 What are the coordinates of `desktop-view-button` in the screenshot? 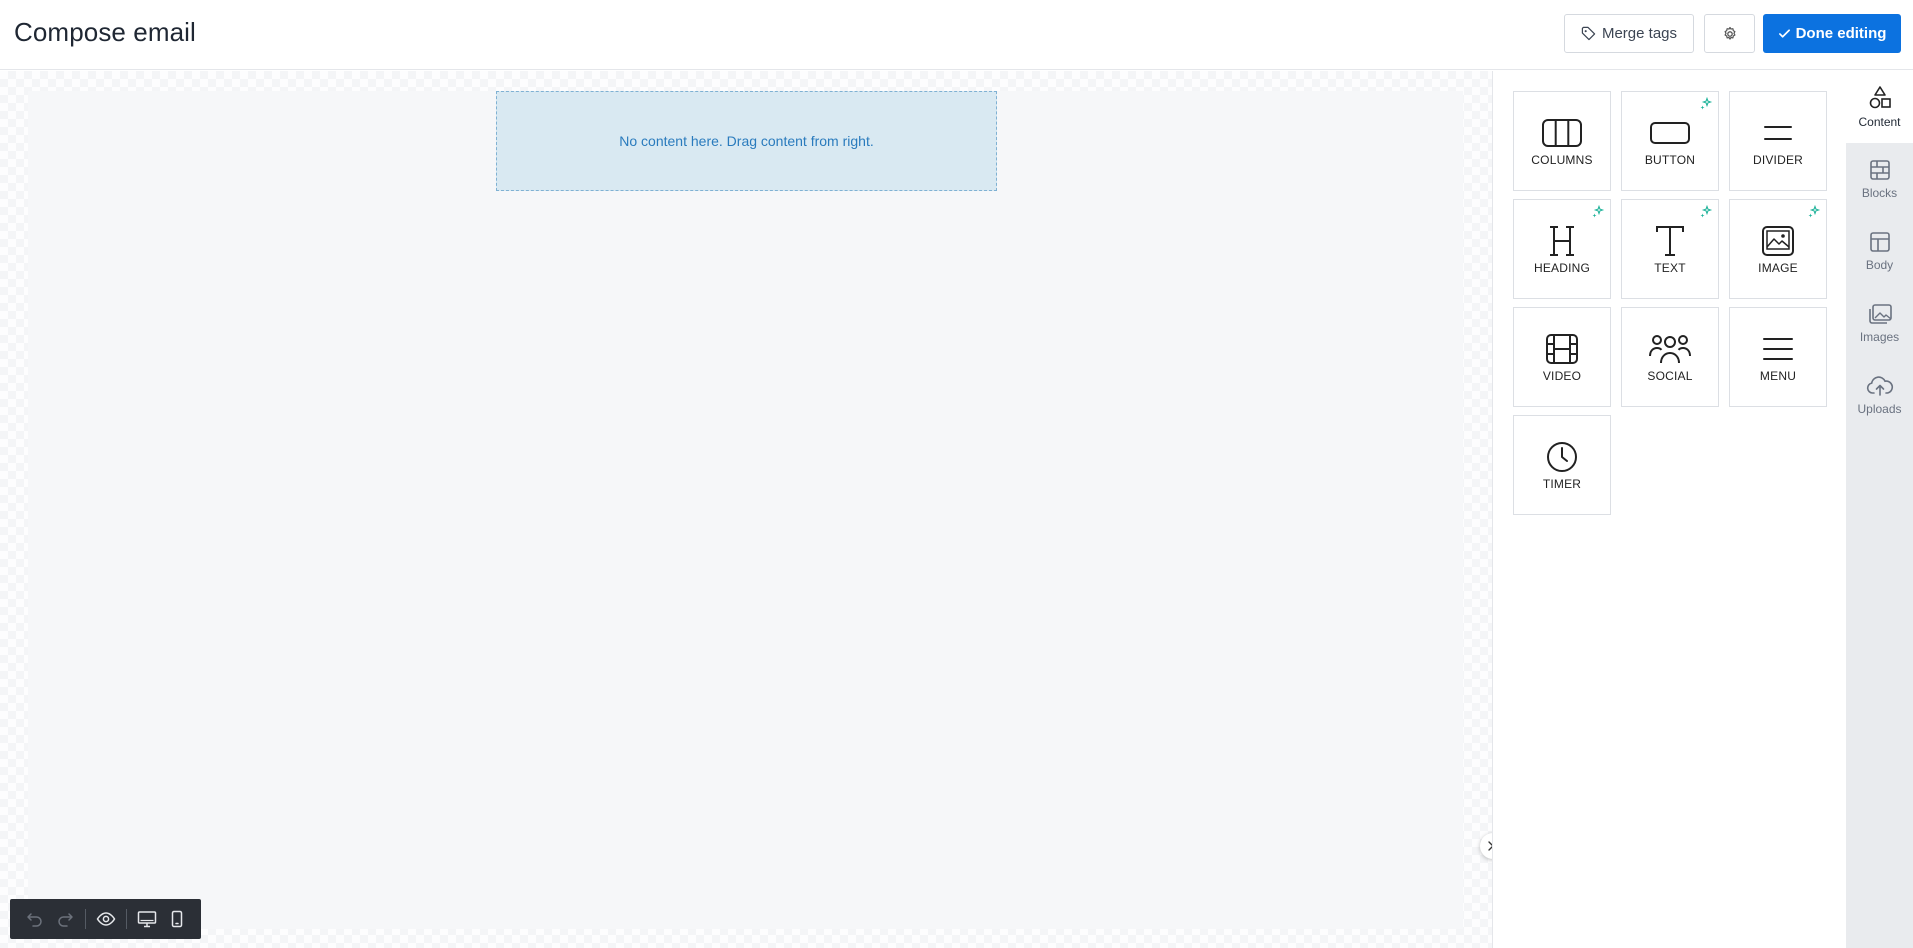 It's located at (147, 919).